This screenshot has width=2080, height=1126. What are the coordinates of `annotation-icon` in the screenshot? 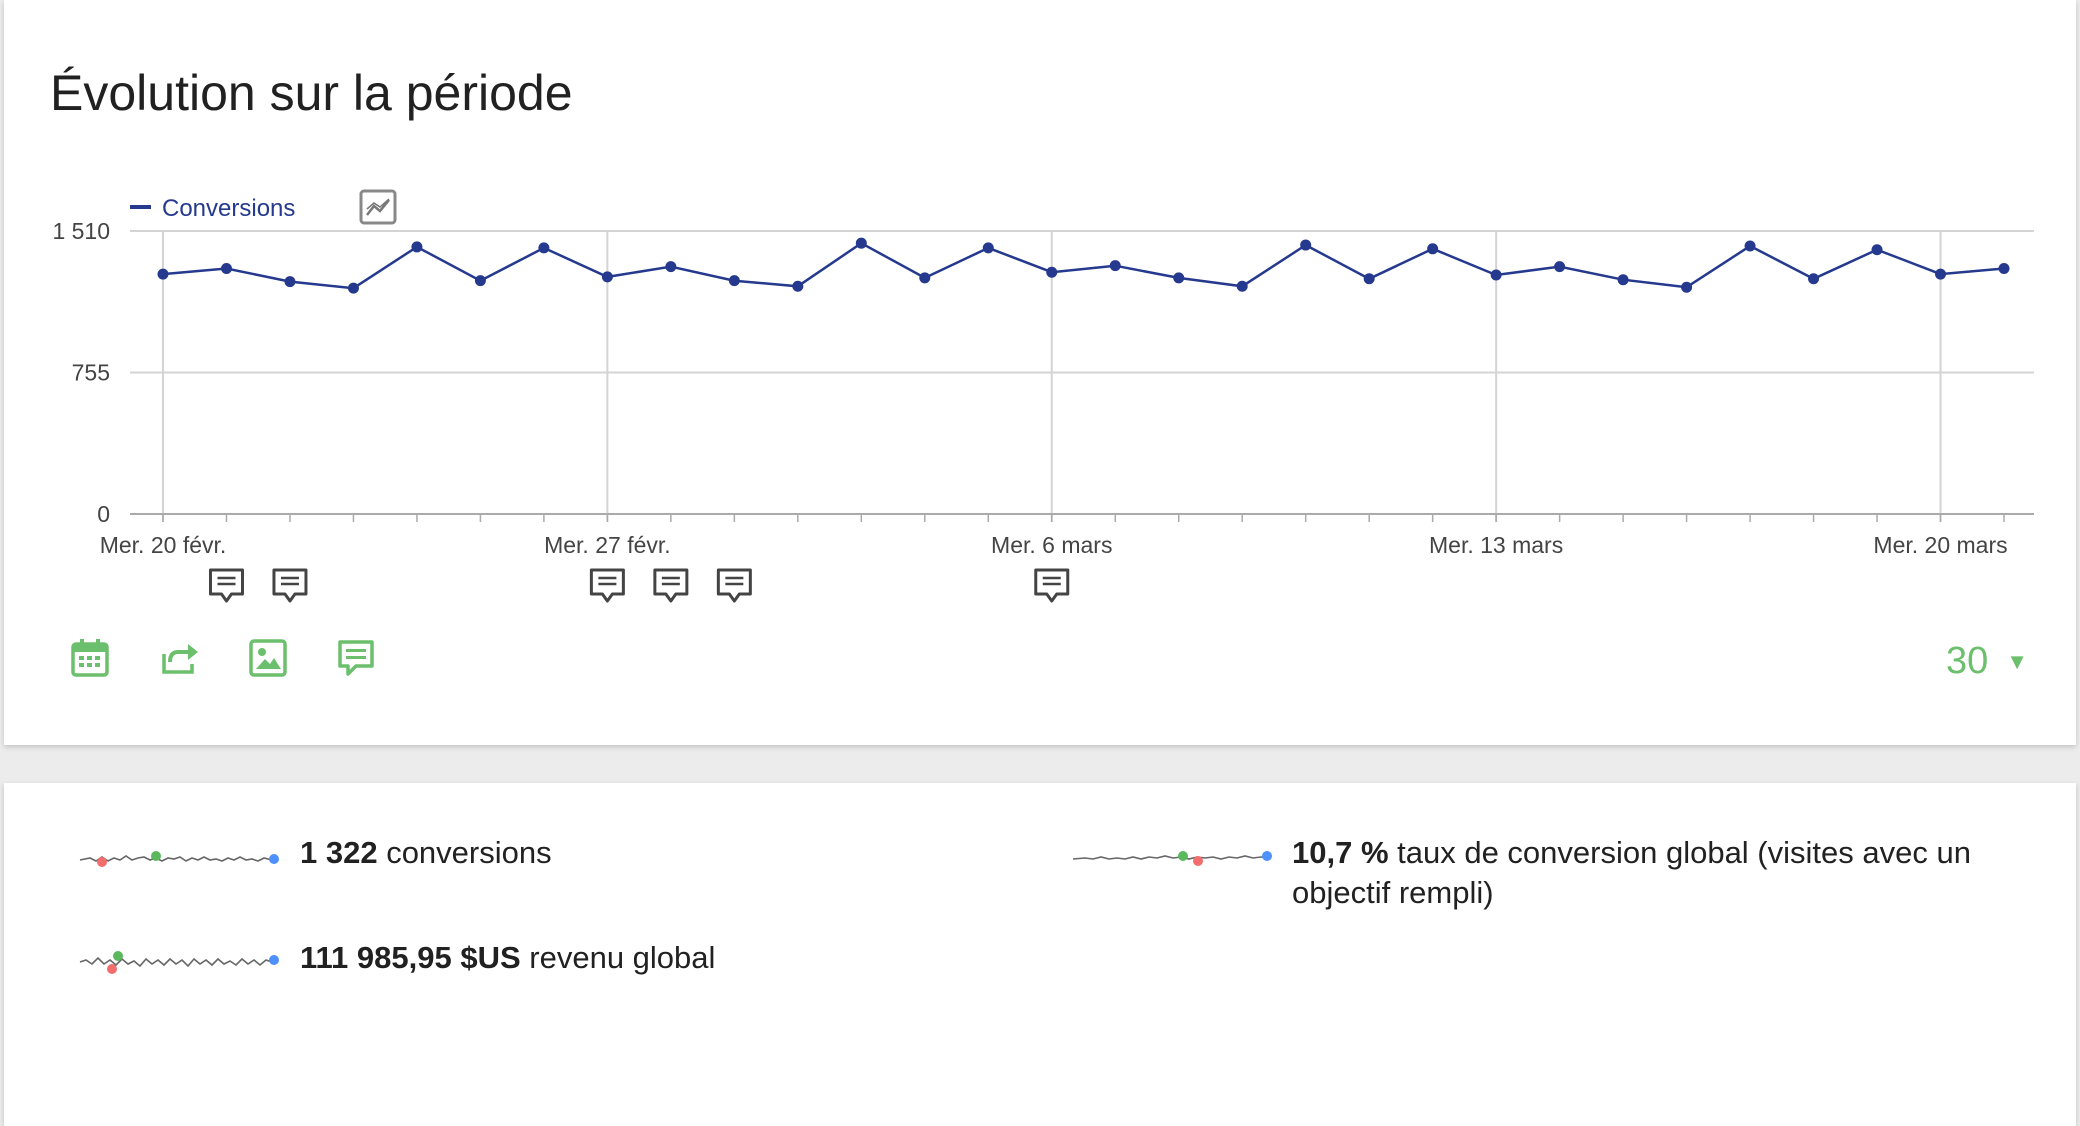 It's located at (360, 662).